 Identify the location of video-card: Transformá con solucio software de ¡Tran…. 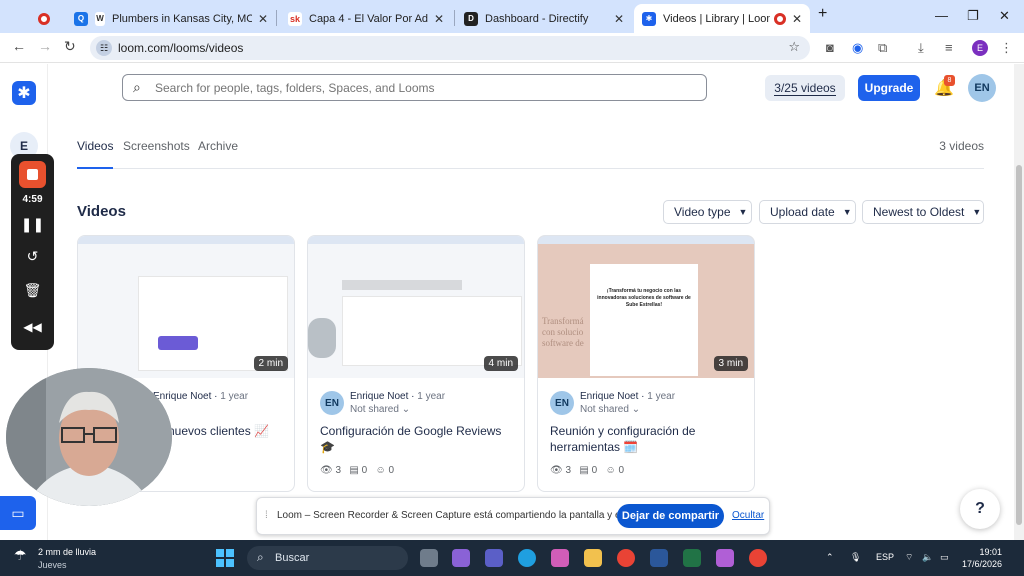
(646, 363).